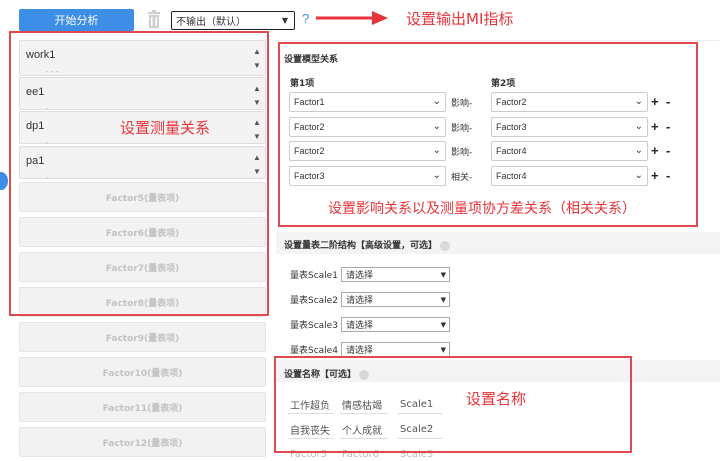  I want to click on factor-box-9: Factor9(量表项), so click(142, 337).